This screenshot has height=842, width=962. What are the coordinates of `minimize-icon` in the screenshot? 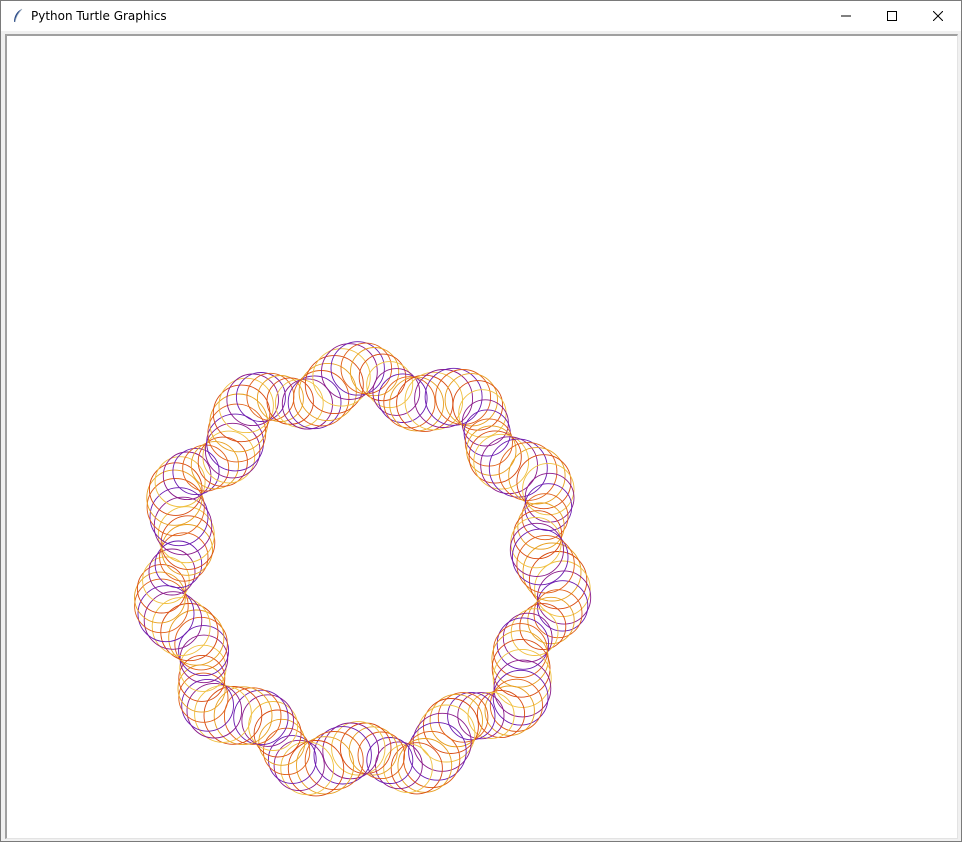 It's located at (846, 16).